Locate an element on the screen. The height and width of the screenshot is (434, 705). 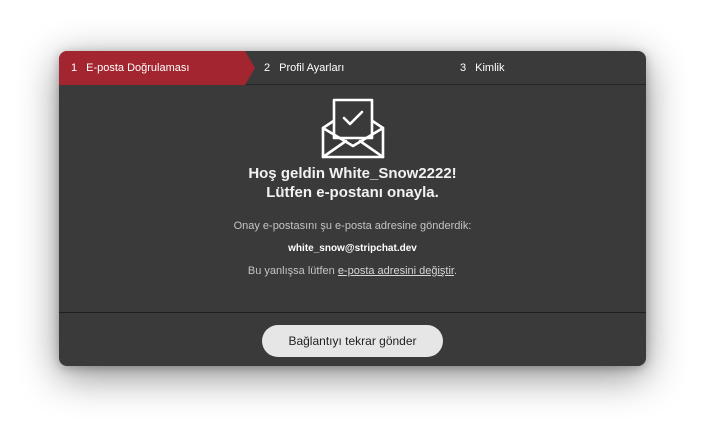
step-number: 1 is located at coordinates (74, 68).